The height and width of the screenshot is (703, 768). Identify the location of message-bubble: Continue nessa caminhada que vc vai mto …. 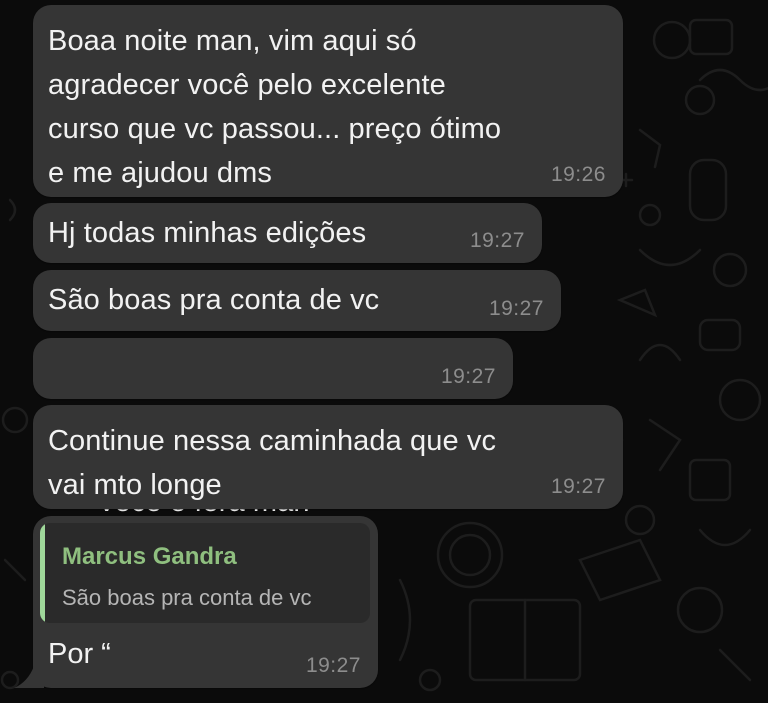
(328, 457).